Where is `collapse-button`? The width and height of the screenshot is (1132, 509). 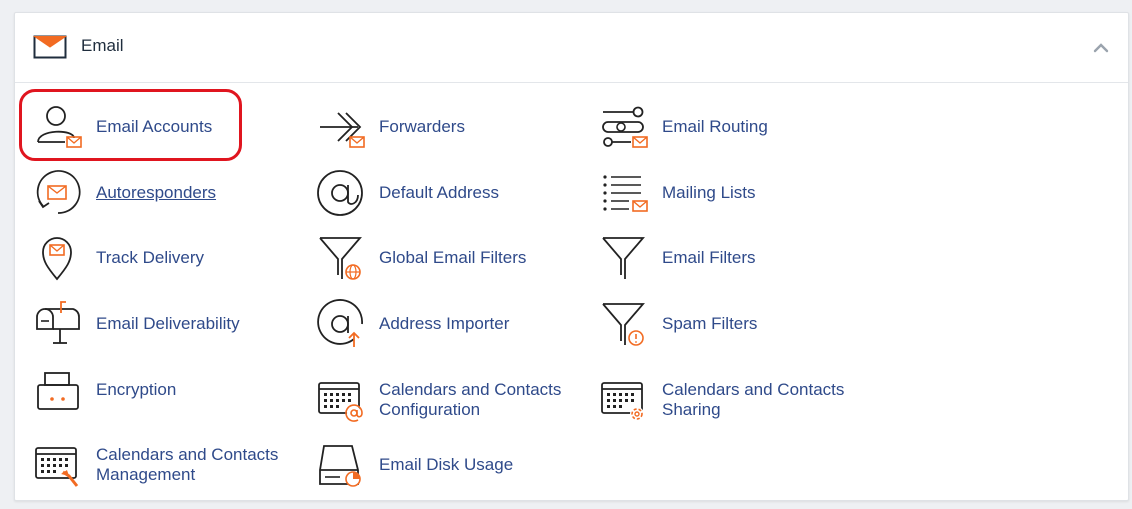 collapse-button is located at coordinates (1101, 48).